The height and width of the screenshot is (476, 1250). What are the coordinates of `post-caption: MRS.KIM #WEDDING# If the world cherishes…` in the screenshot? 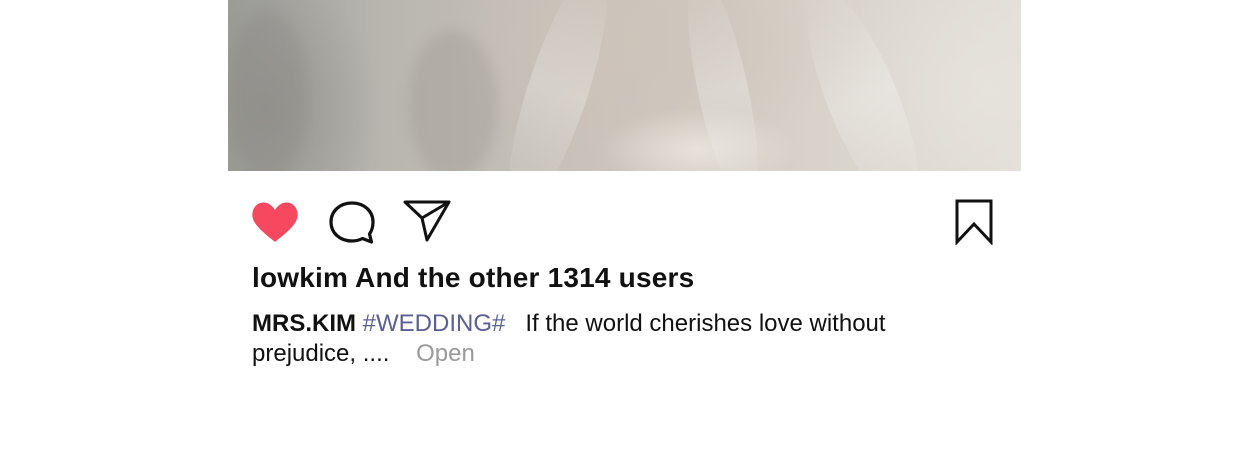 It's located at (602, 339).